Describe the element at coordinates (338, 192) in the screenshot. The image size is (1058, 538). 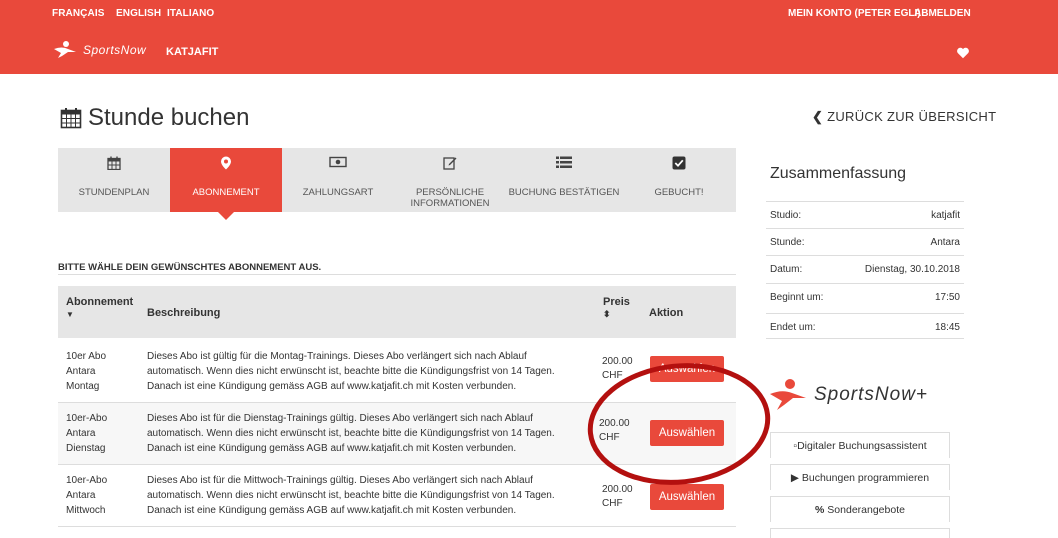
I see `step-label: ZAHLUNGSART` at that location.